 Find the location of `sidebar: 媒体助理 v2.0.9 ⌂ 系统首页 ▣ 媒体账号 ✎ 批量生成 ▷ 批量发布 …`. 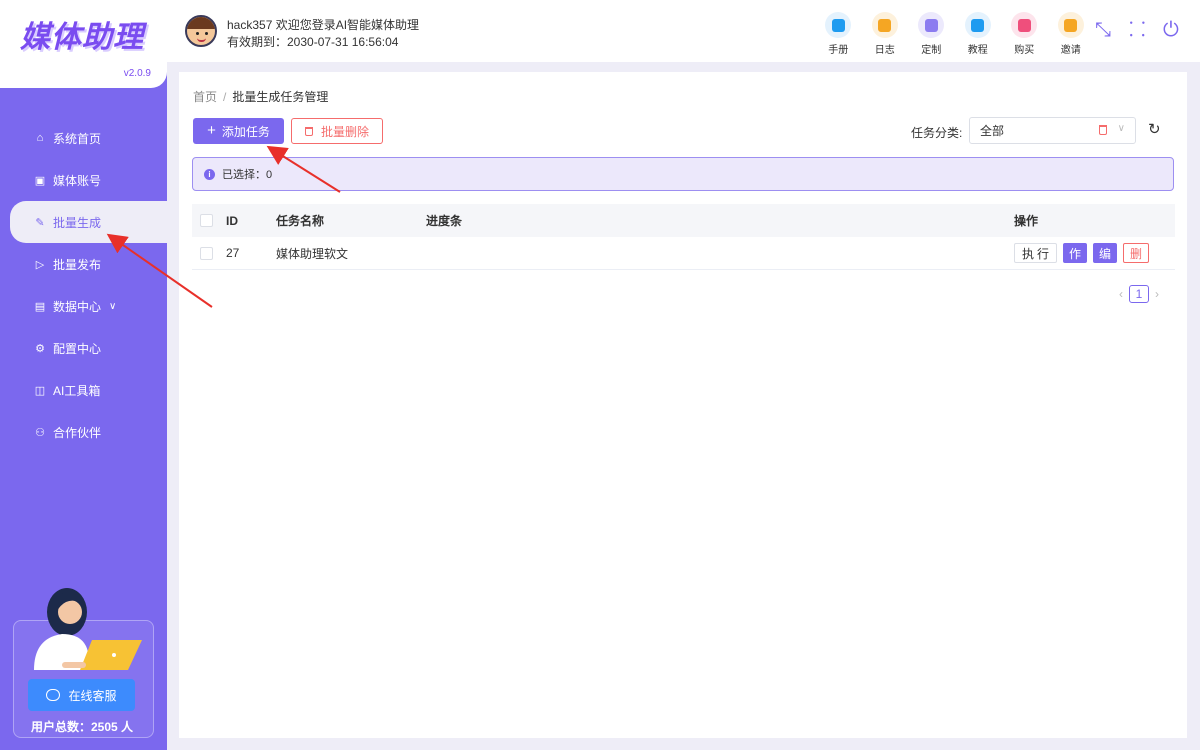

sidebar: 媒体助理 v2.0.9 ⌂ 系统首页 ▣ 媒体账号 ✎ 批量生成 ▷ 批量发布 … is located at coordinates (83, 375).